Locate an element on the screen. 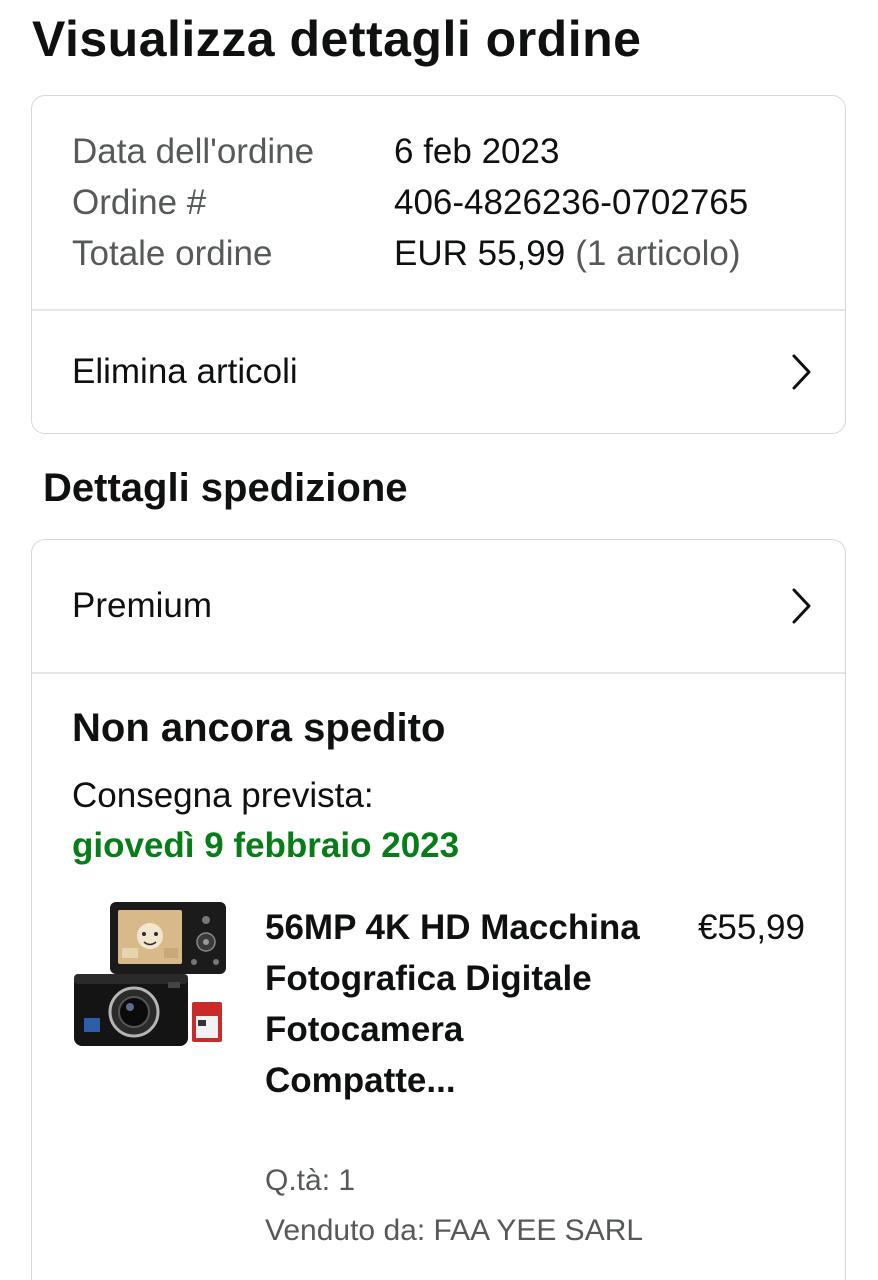  product-price: €55,99 is located at coordinates (751, 927).